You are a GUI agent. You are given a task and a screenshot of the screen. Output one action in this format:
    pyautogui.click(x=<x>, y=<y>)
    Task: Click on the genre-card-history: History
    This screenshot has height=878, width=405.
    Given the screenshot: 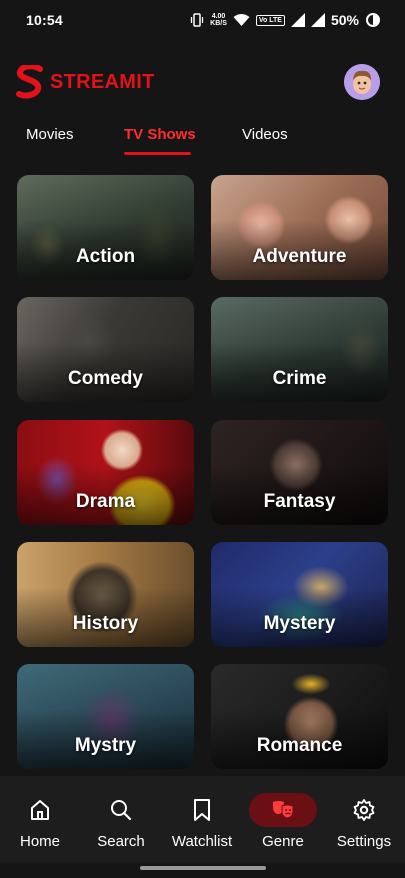 What is the action you would take?
    pyautogui.click(x=105, y=594)
    